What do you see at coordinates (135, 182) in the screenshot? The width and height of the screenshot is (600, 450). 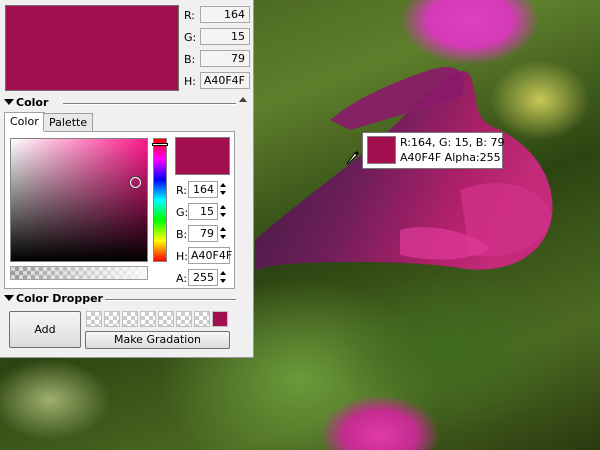 I see `picker-cursor` at bounding box center [135, 182].